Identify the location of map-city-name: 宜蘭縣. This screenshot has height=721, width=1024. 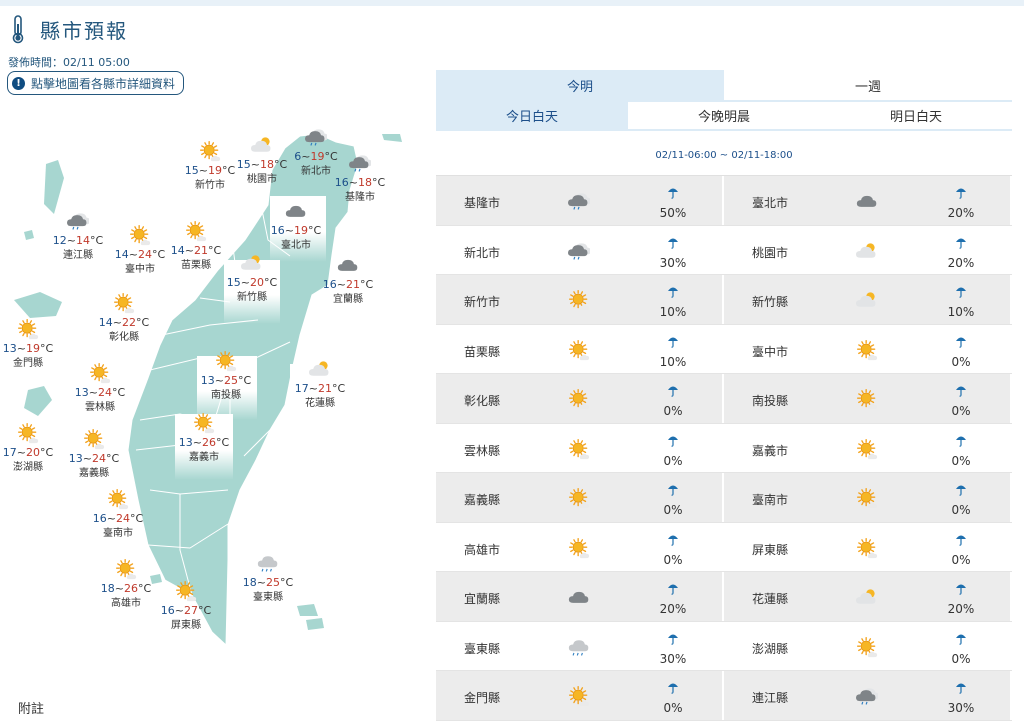
(348, 299).